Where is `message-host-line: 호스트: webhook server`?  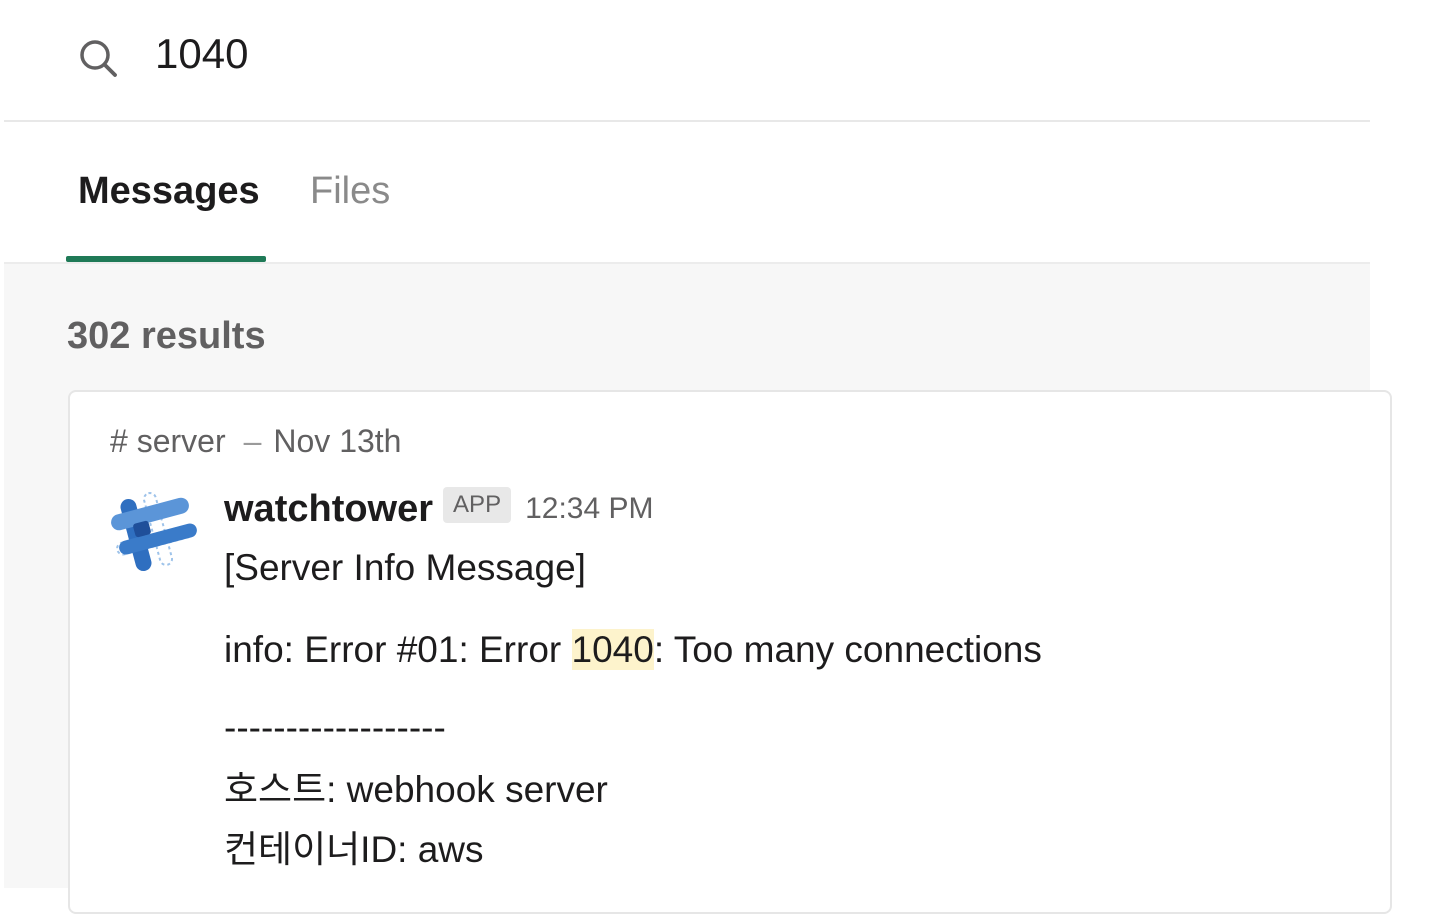 message-host-line: 호스트: webhook server is located at coordinates (416, 789).